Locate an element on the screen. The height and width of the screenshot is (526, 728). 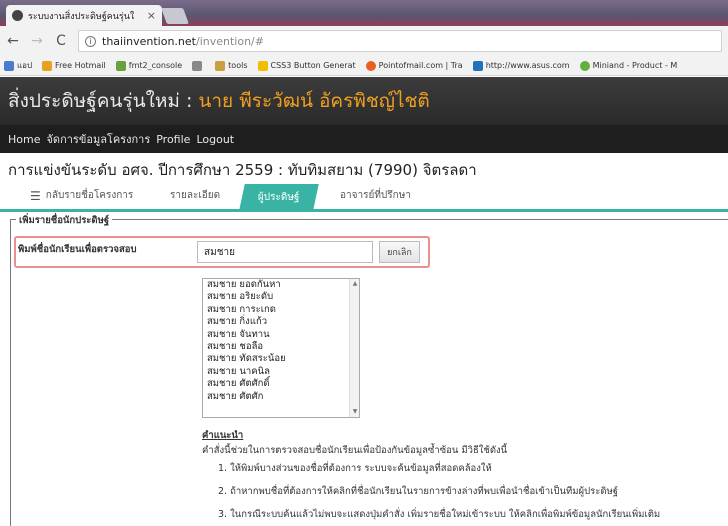
list-scrollbar: ▲ ▼ is located at coordinates (354, 348).